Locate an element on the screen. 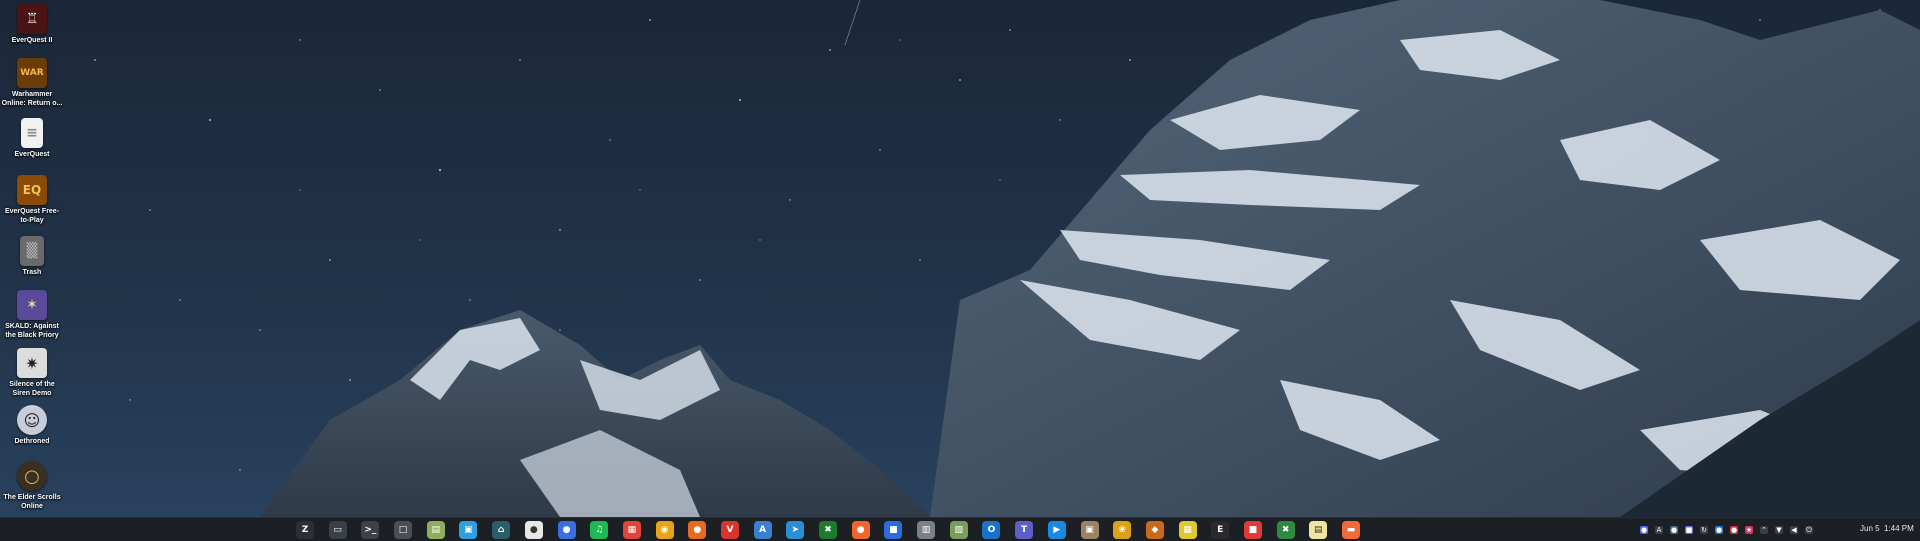 This screenshot has width=1920, height=541. taskbar-app-postman-icon: ● is located at coordinates (860, 530).